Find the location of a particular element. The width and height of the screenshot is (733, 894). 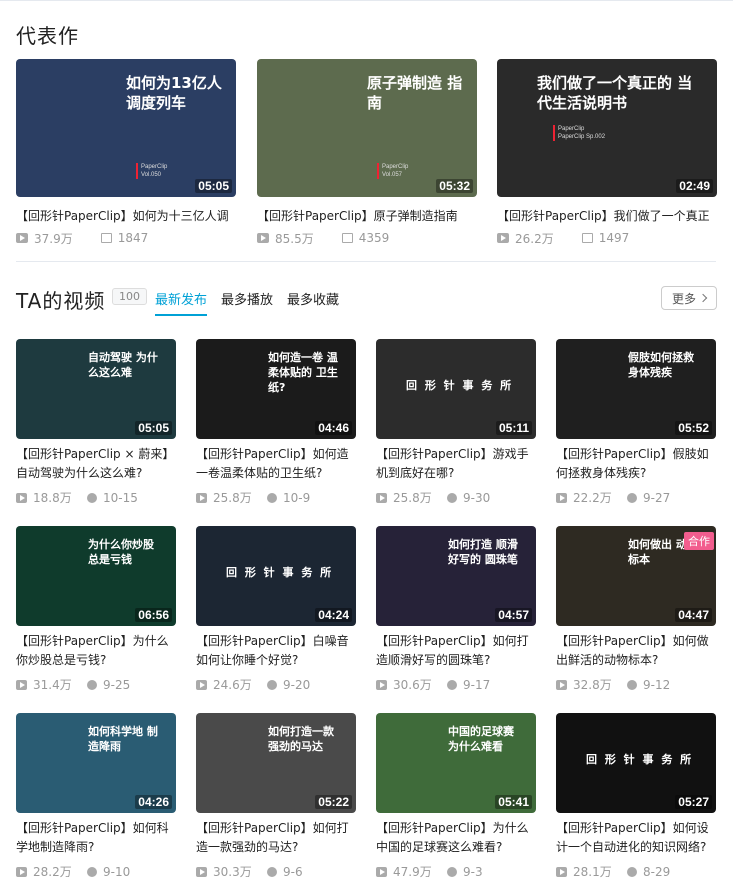

video-thumbnail: 回 形 针 事 务 所 04:24 is located at coordinates (276, 576).